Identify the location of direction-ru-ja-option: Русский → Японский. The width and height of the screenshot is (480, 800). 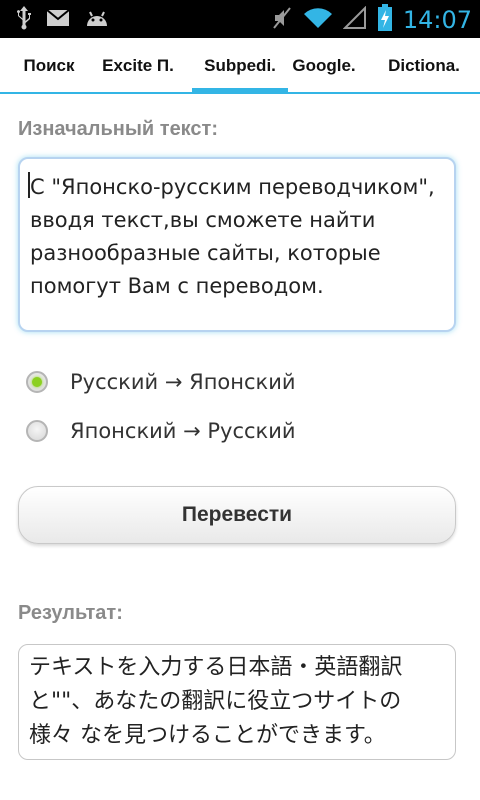
(161, 382).